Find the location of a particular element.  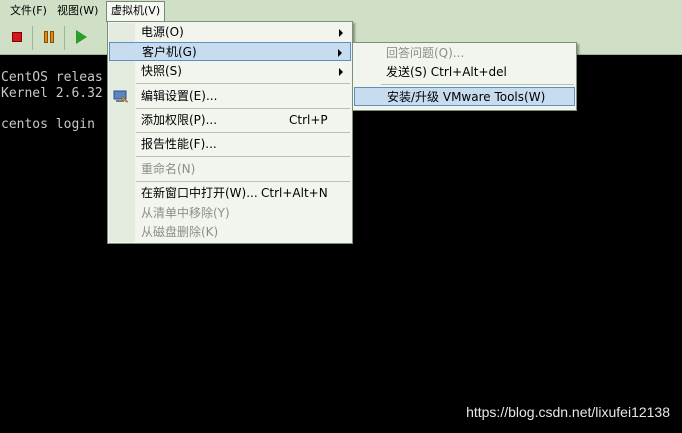

stop-icon is located at coordinates (17, 37).